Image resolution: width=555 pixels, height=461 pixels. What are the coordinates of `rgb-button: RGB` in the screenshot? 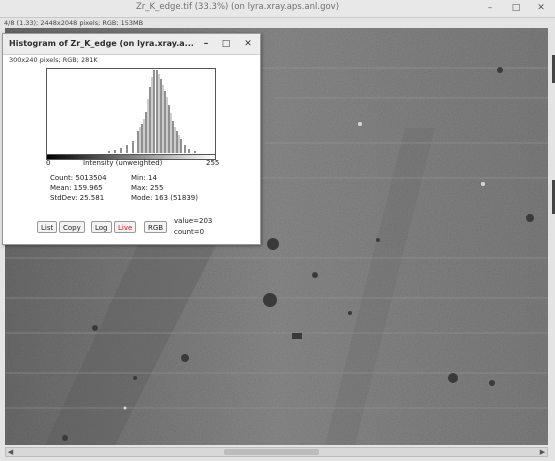 It's located at (156, 227).